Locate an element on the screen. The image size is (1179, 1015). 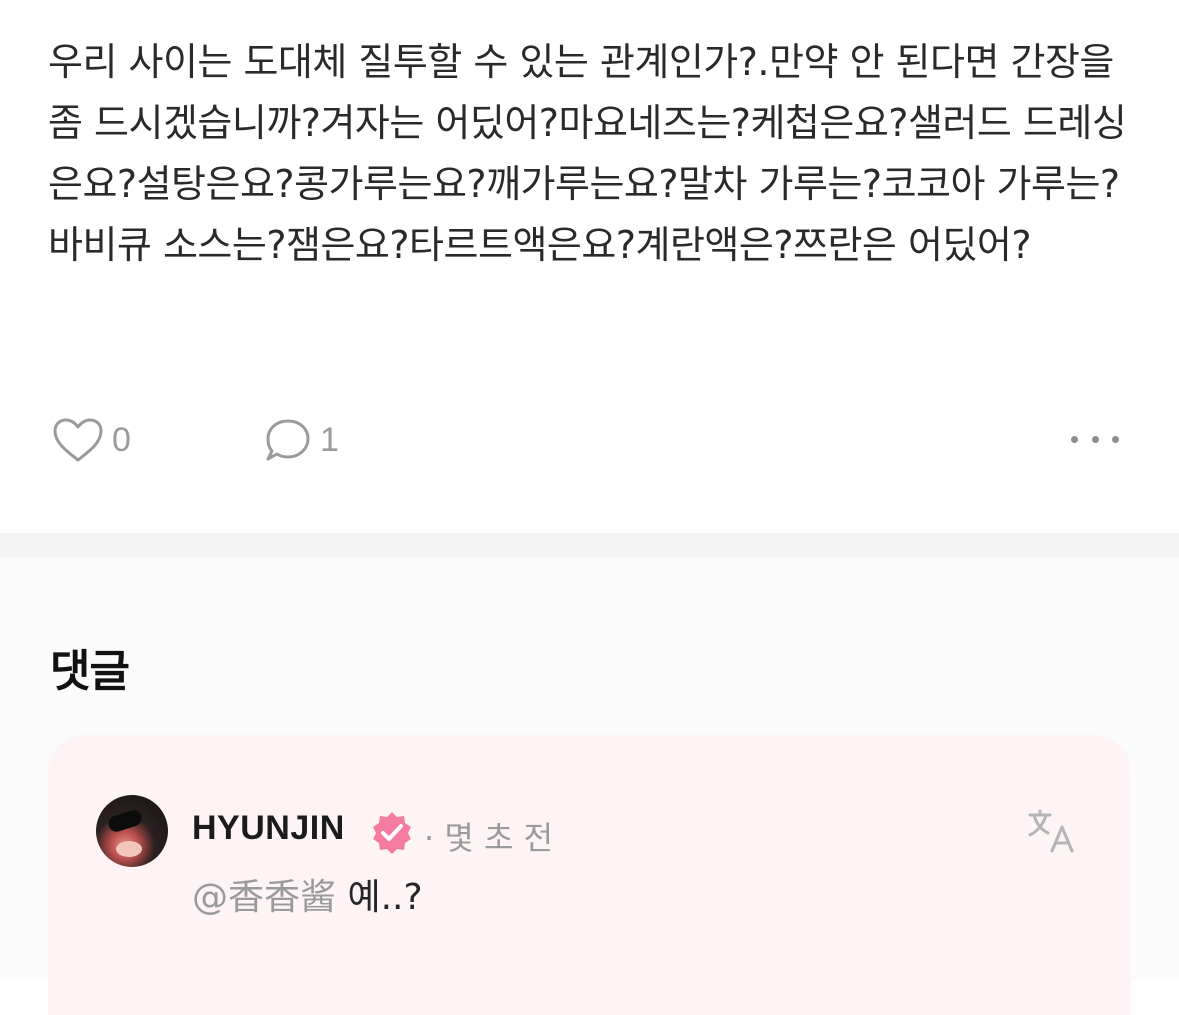
comment-button: 1 is located at coordinates (301, 440).